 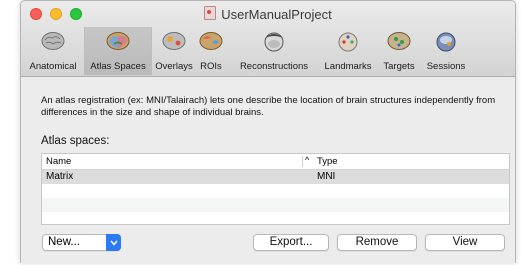 I want to click on tab-landmarks: Landmarks, so click(x=348, y=51).